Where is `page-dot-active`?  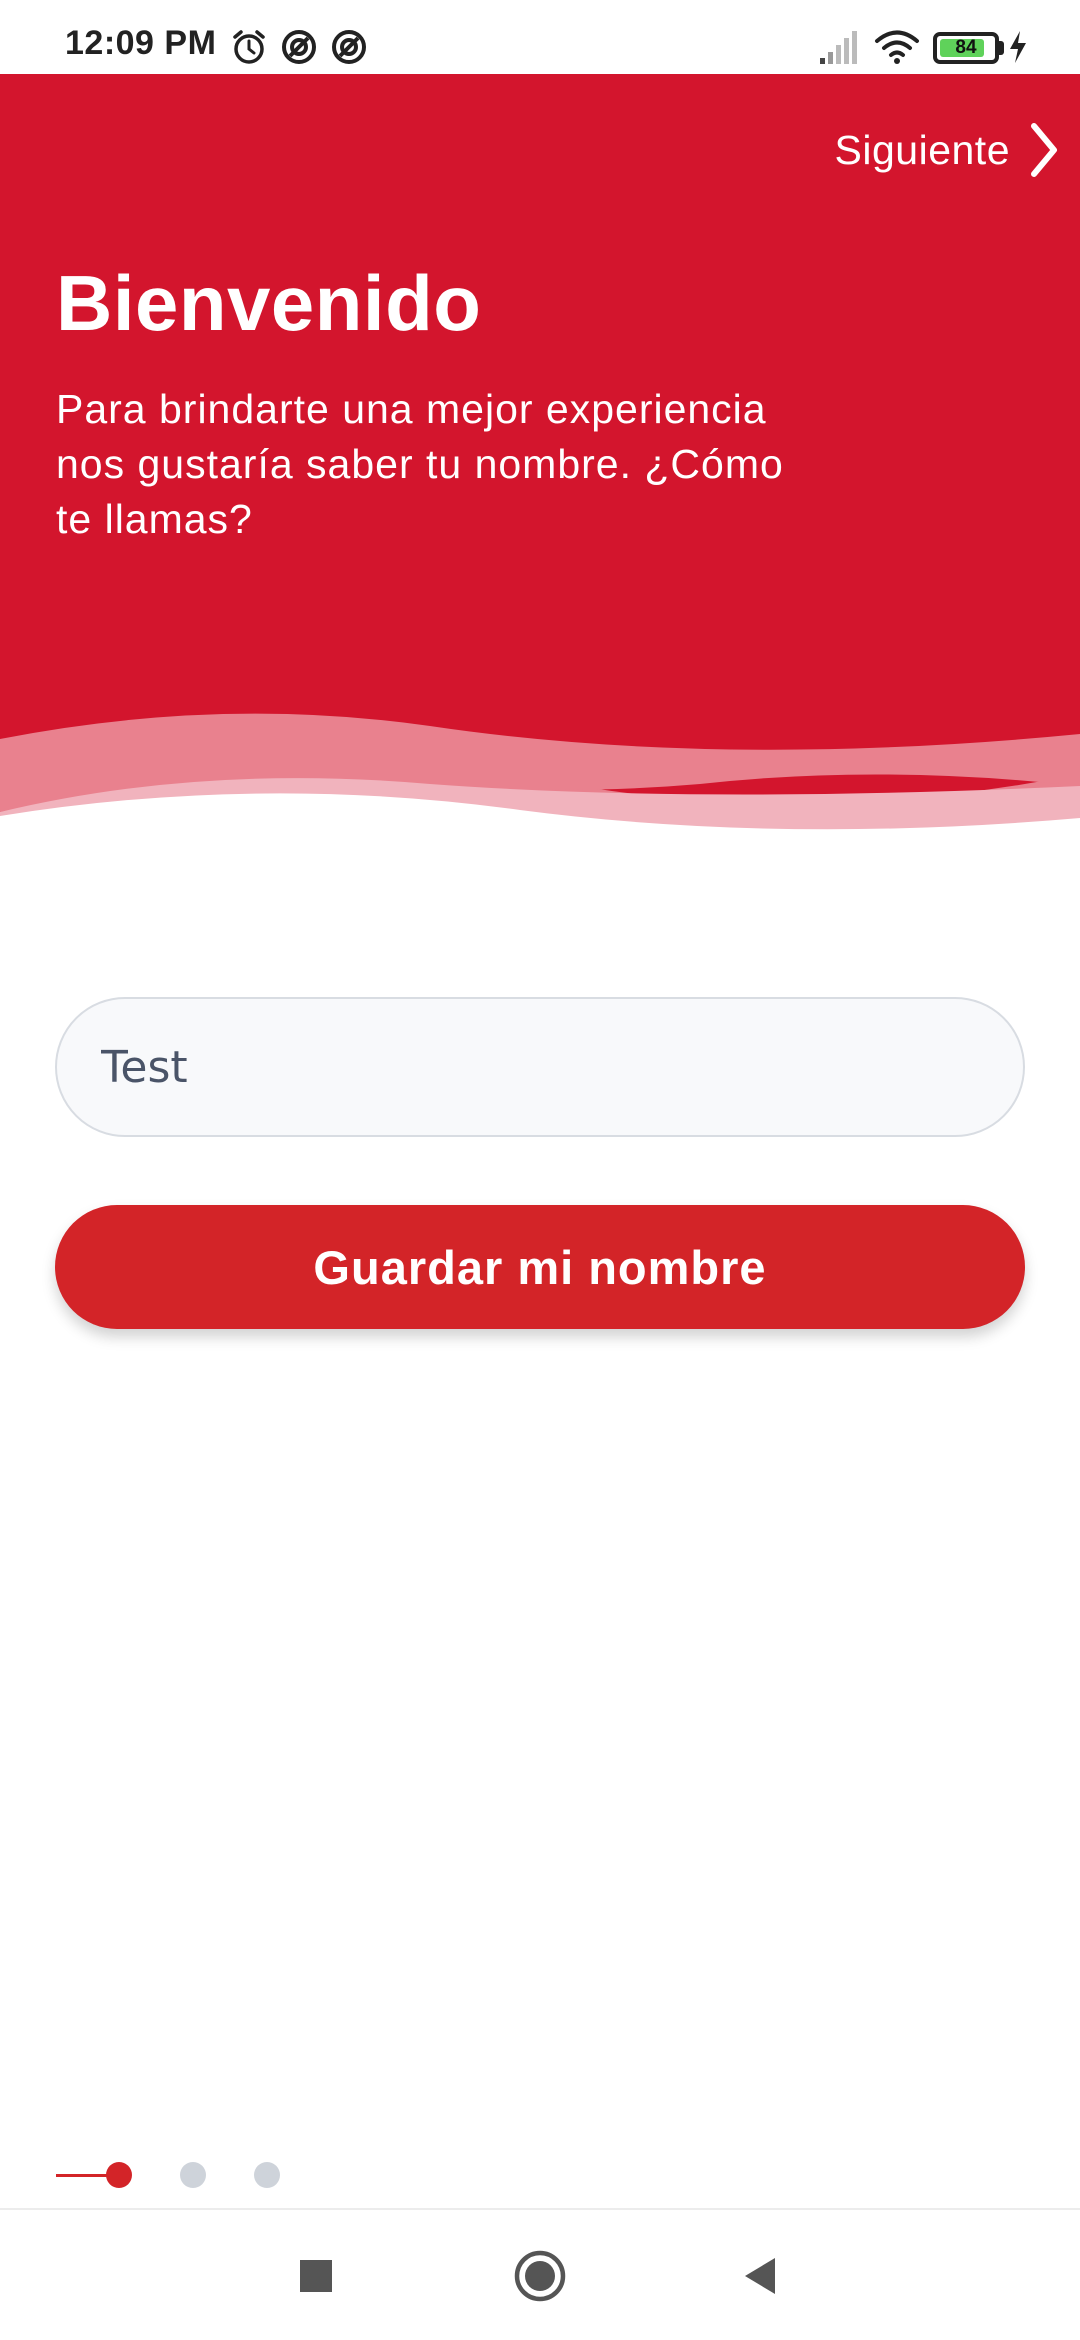
page-dot-active is located at coordinates (119, 2175).